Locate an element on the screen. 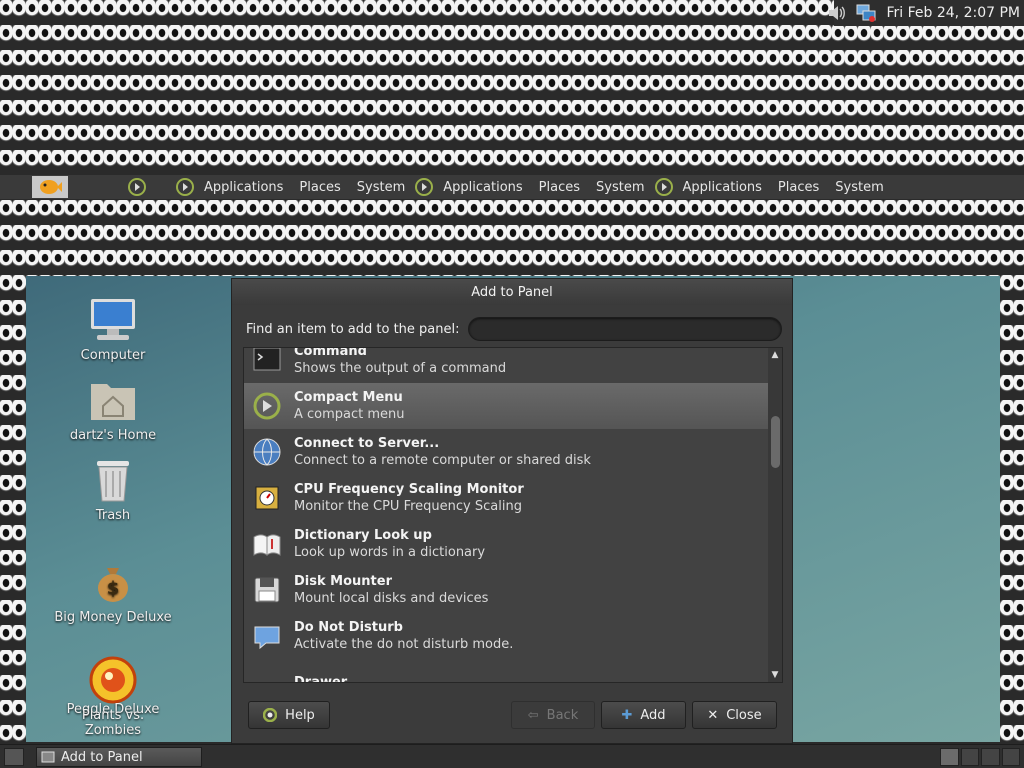 The image size is (1024, 768). network-icon is located at coordinates (866, 13).